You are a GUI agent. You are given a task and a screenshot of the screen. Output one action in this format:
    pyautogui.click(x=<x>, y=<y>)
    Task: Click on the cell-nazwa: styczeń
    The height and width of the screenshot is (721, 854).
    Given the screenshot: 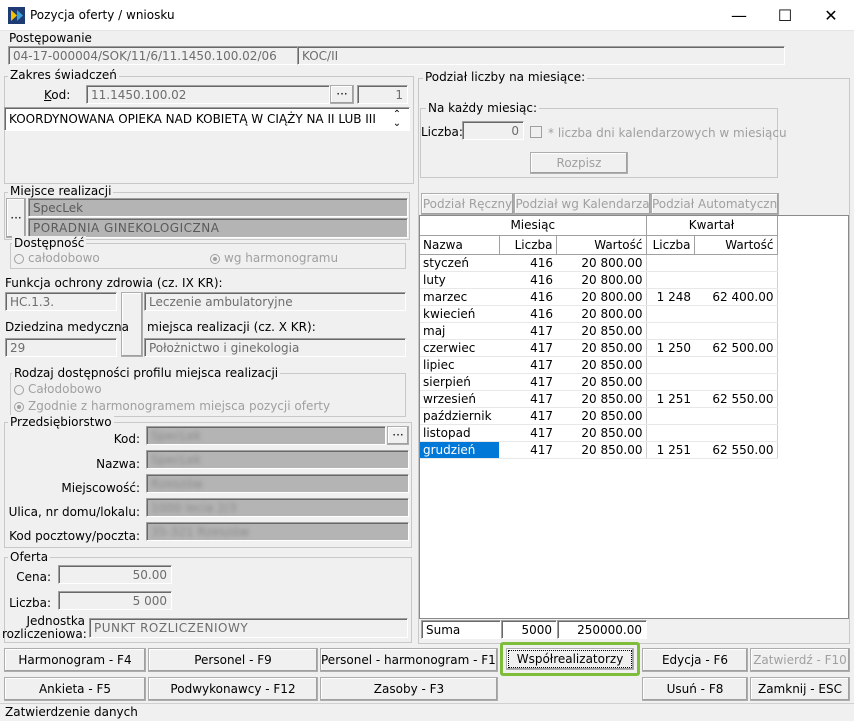 What is the action you would take?
    pyautogui.click(x=459, y=263)
    